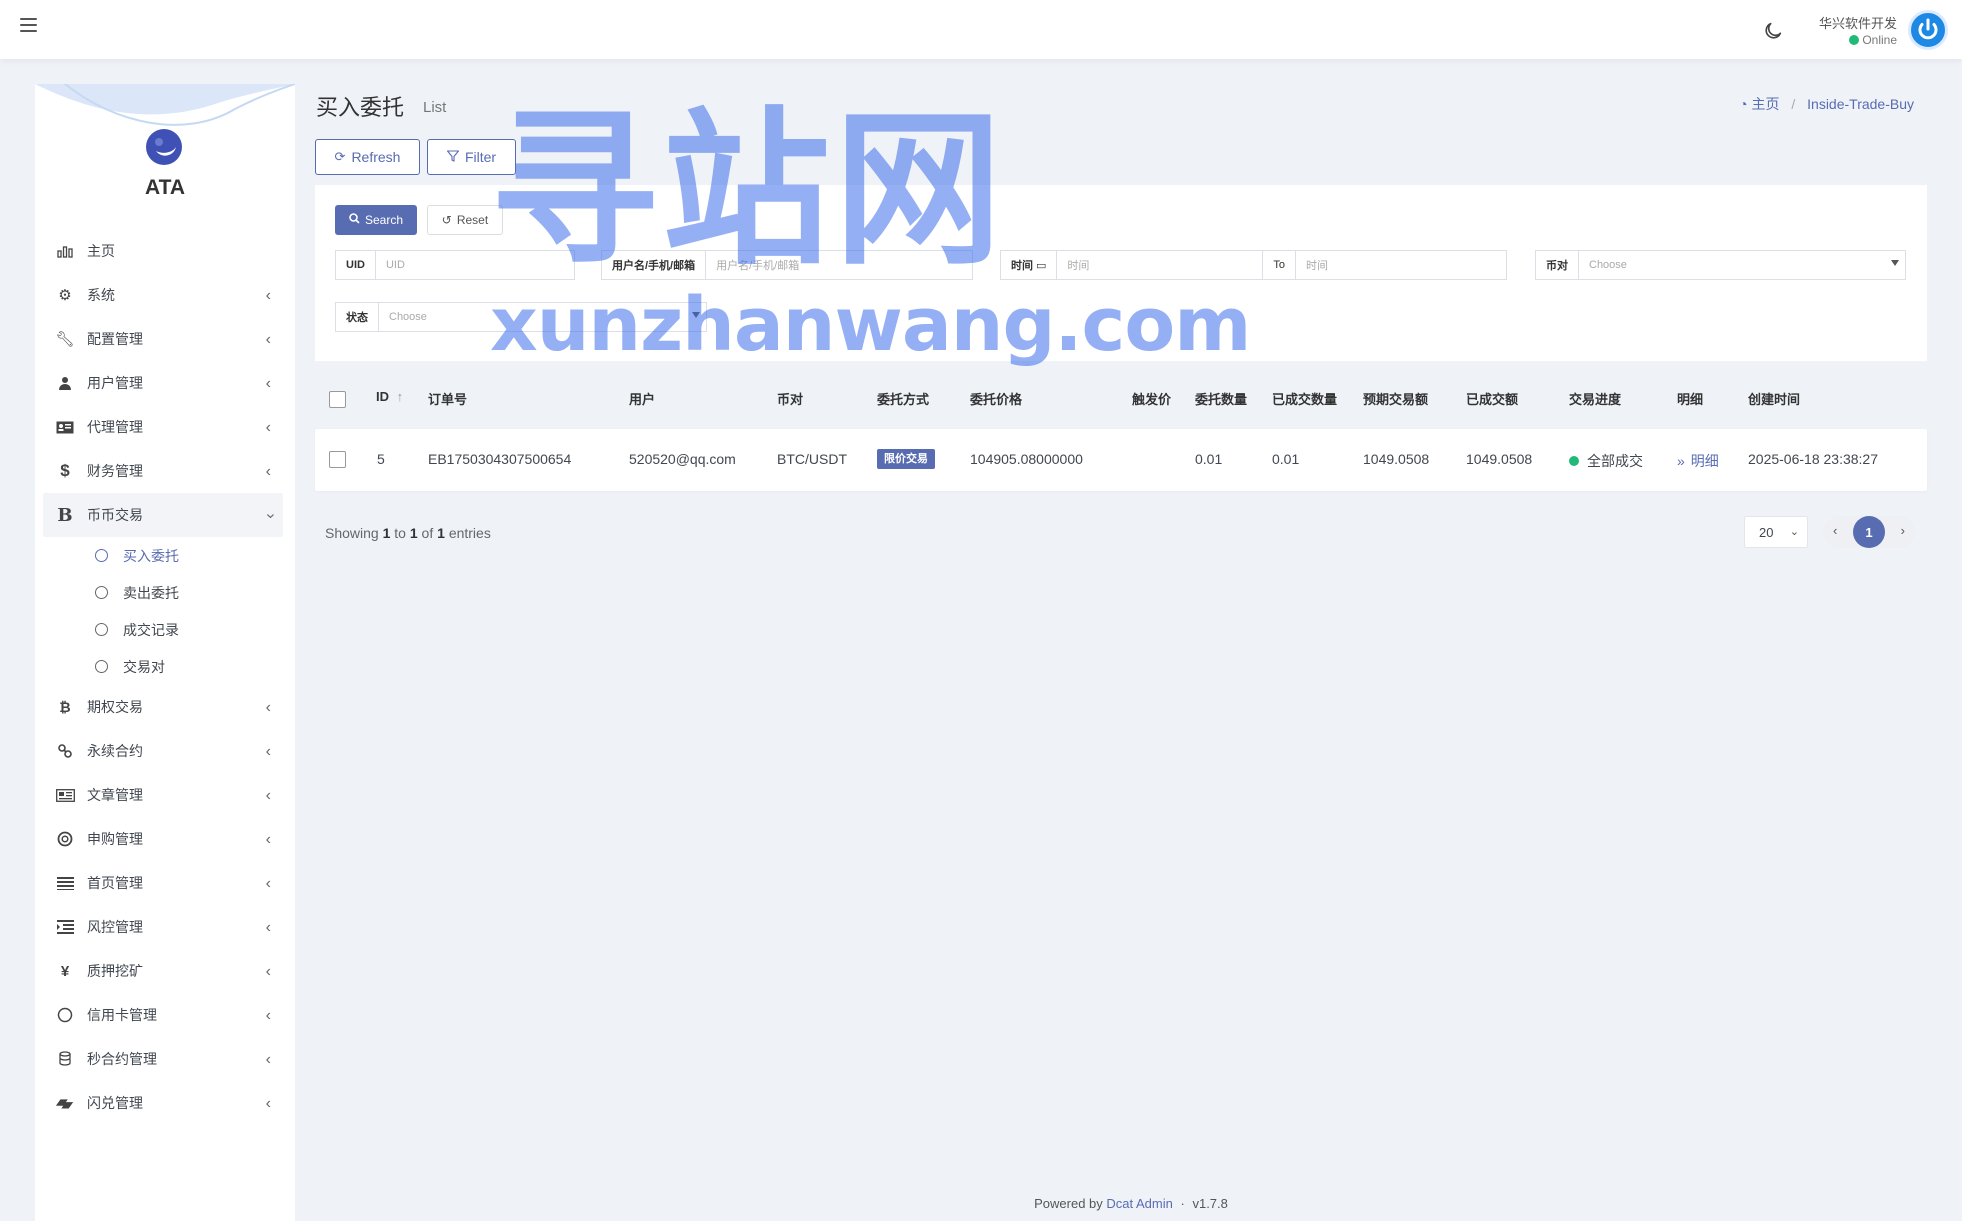 This screenshot has width=1962, height=1221. What do you see at coordinates (165, 295) in the screenshot?
I see `sidebar-item-system: ⚙ 系统 ‹` at bounding box center [165, 295].